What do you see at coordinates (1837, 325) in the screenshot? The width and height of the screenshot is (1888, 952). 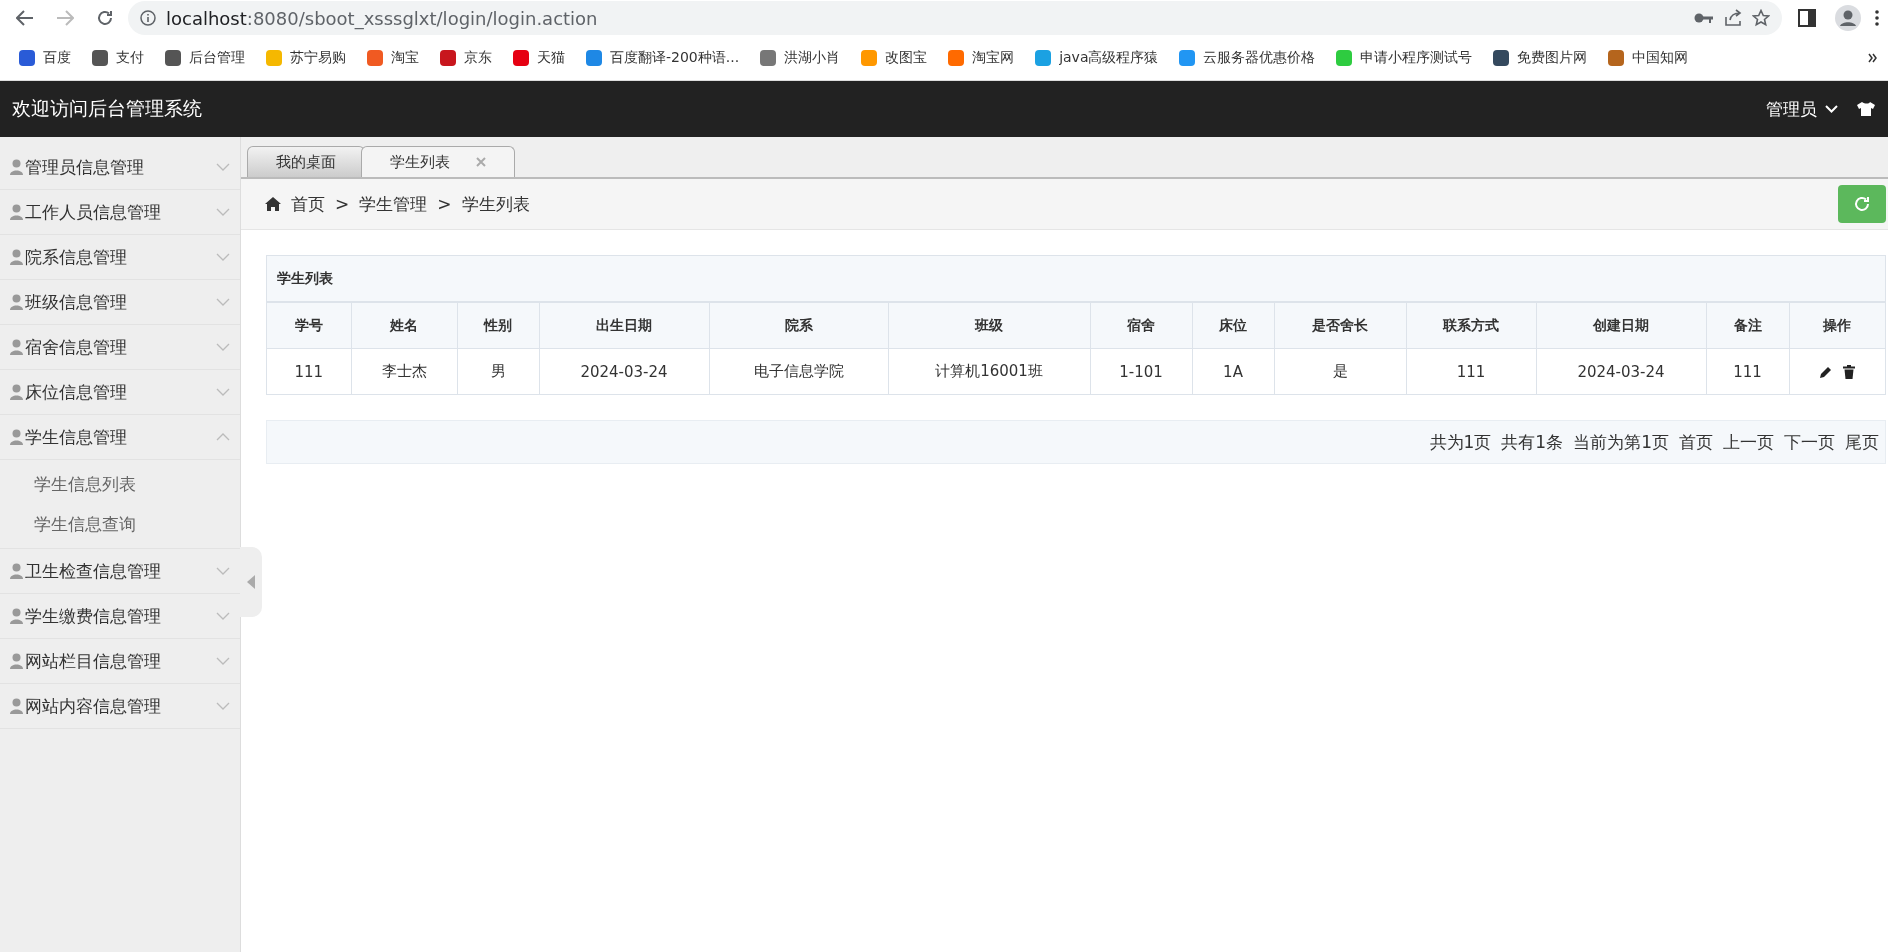 I see `column-header: 操作` at bounding box center [1837, 325].